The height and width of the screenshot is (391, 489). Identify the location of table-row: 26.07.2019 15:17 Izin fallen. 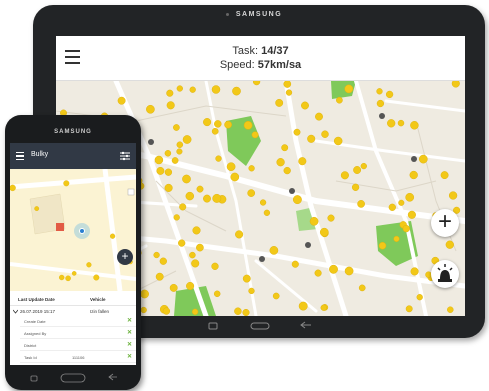
(73, 310).